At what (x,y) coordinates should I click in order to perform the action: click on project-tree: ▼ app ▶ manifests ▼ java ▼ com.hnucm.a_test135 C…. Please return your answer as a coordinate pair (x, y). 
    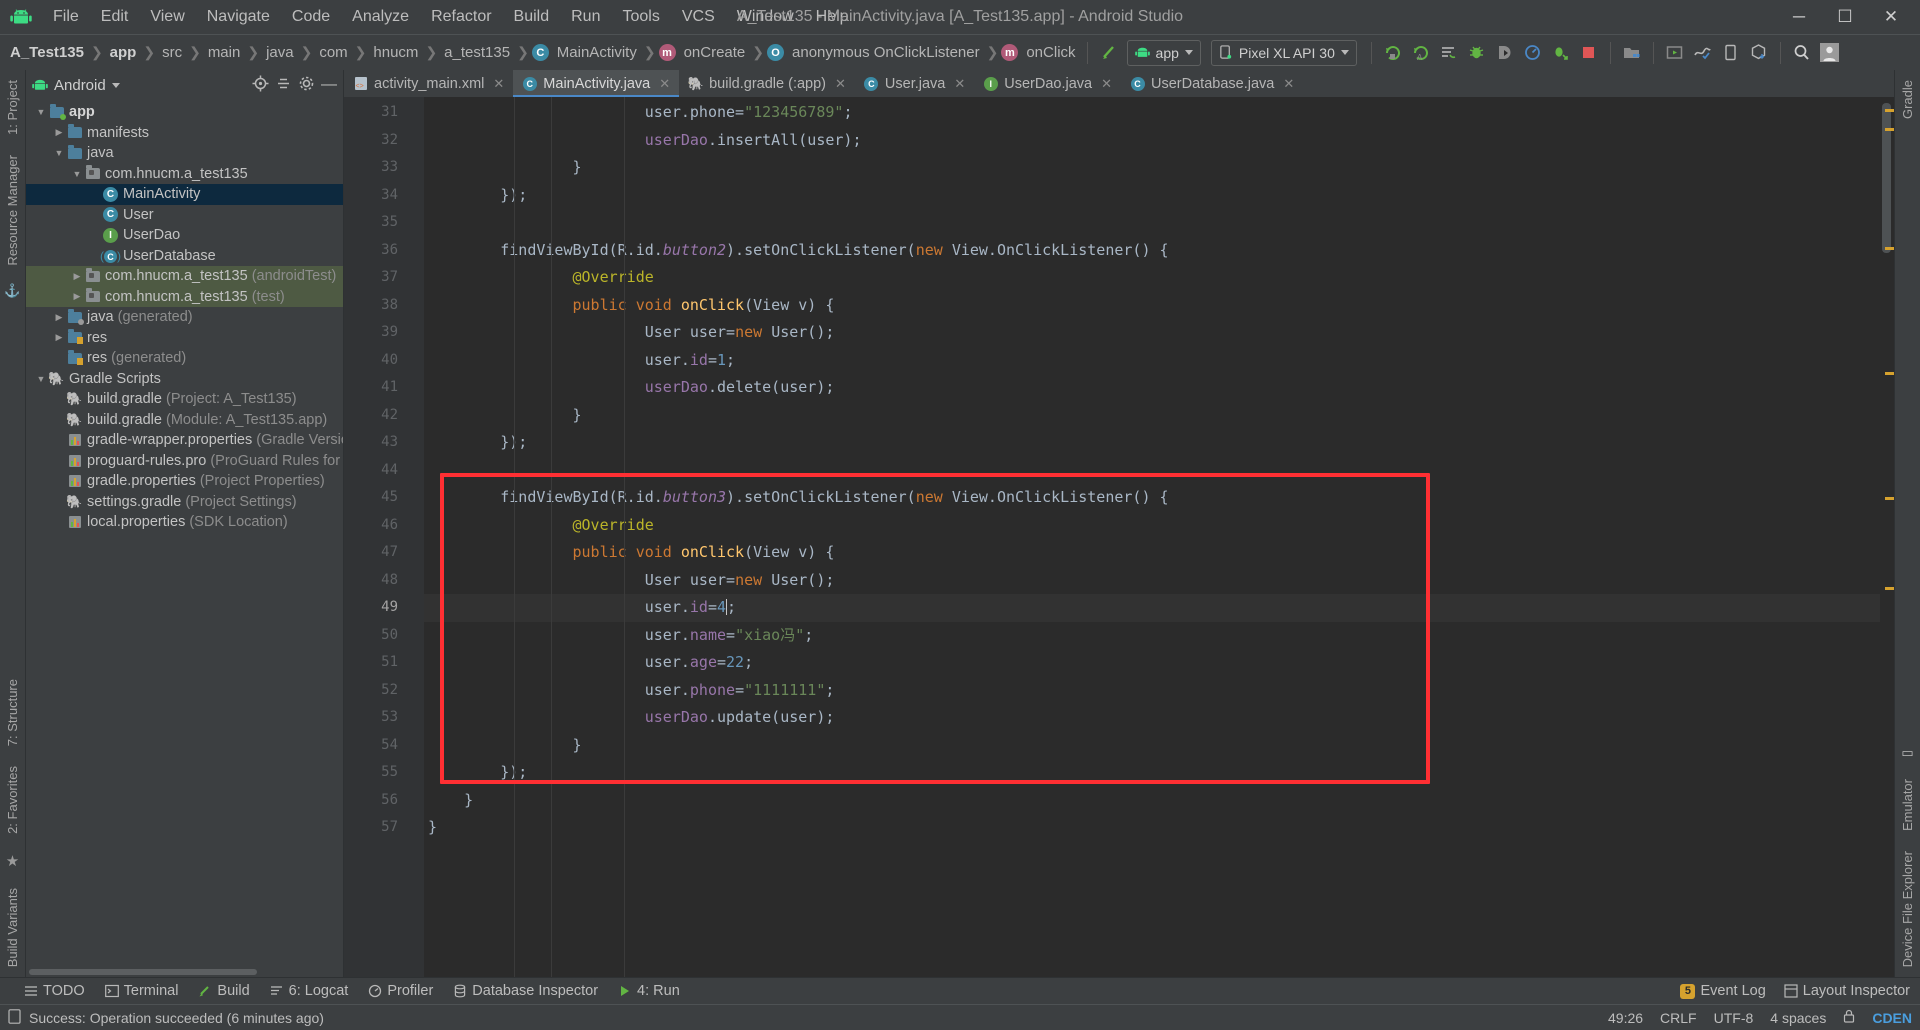
    Looking at the image, I should click on (184, 533).